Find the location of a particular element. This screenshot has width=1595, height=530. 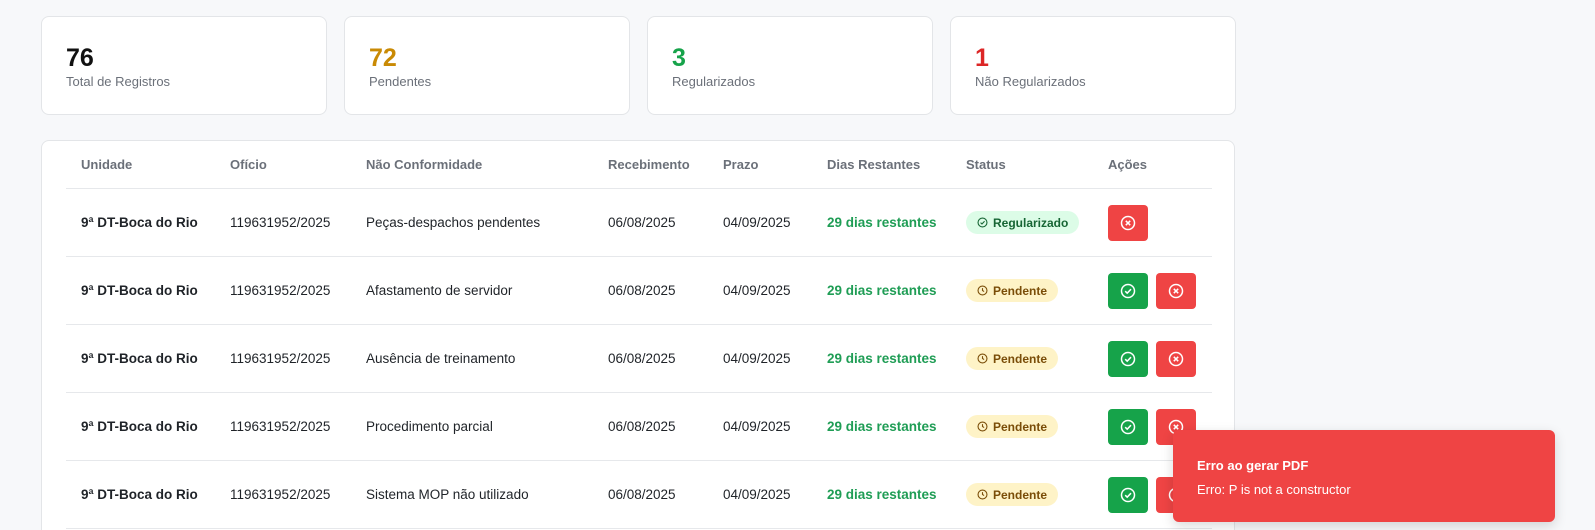

stat-label: Total de Registros is located at coordinates (118, 81).